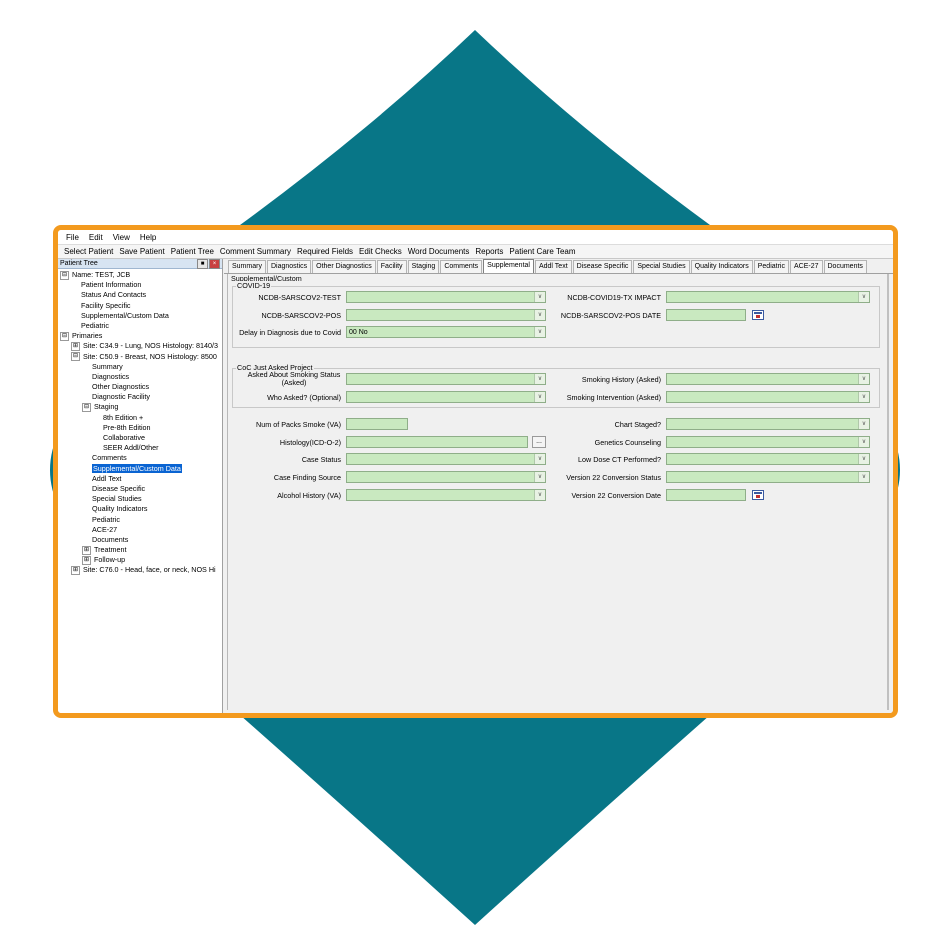  What do you see at coordinates (325, 251) in the screenshot?
I see `required-fields-button: Required Fields` at bounding box center [325, 251].